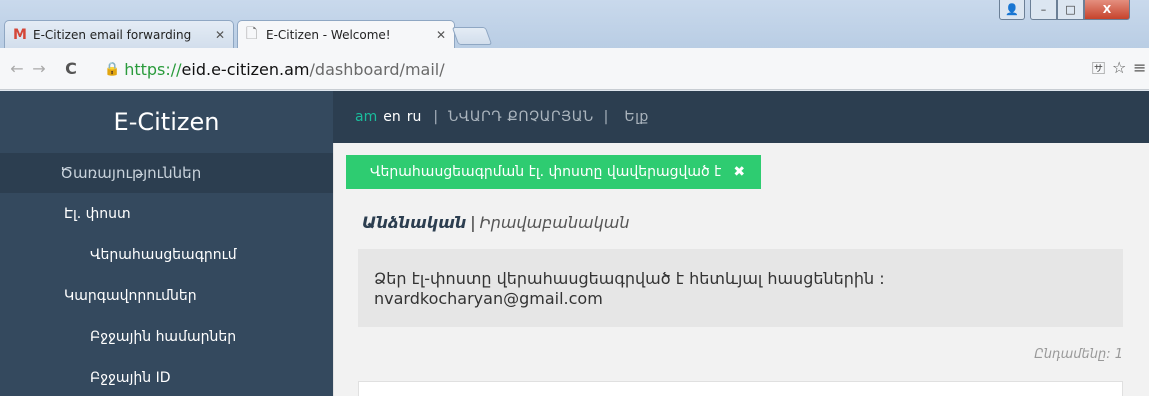 This screenshot has width=1149, height=396. Describe the element at coordinates (414, 222) in the screenshot. I see `tab-individual: Անձնական` at that location.